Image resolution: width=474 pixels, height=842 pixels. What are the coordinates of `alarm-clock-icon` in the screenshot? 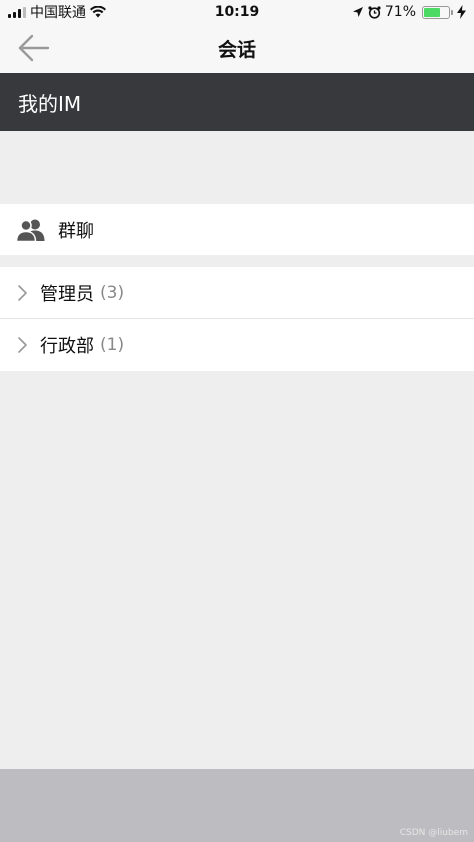 It's located at (374, 12).